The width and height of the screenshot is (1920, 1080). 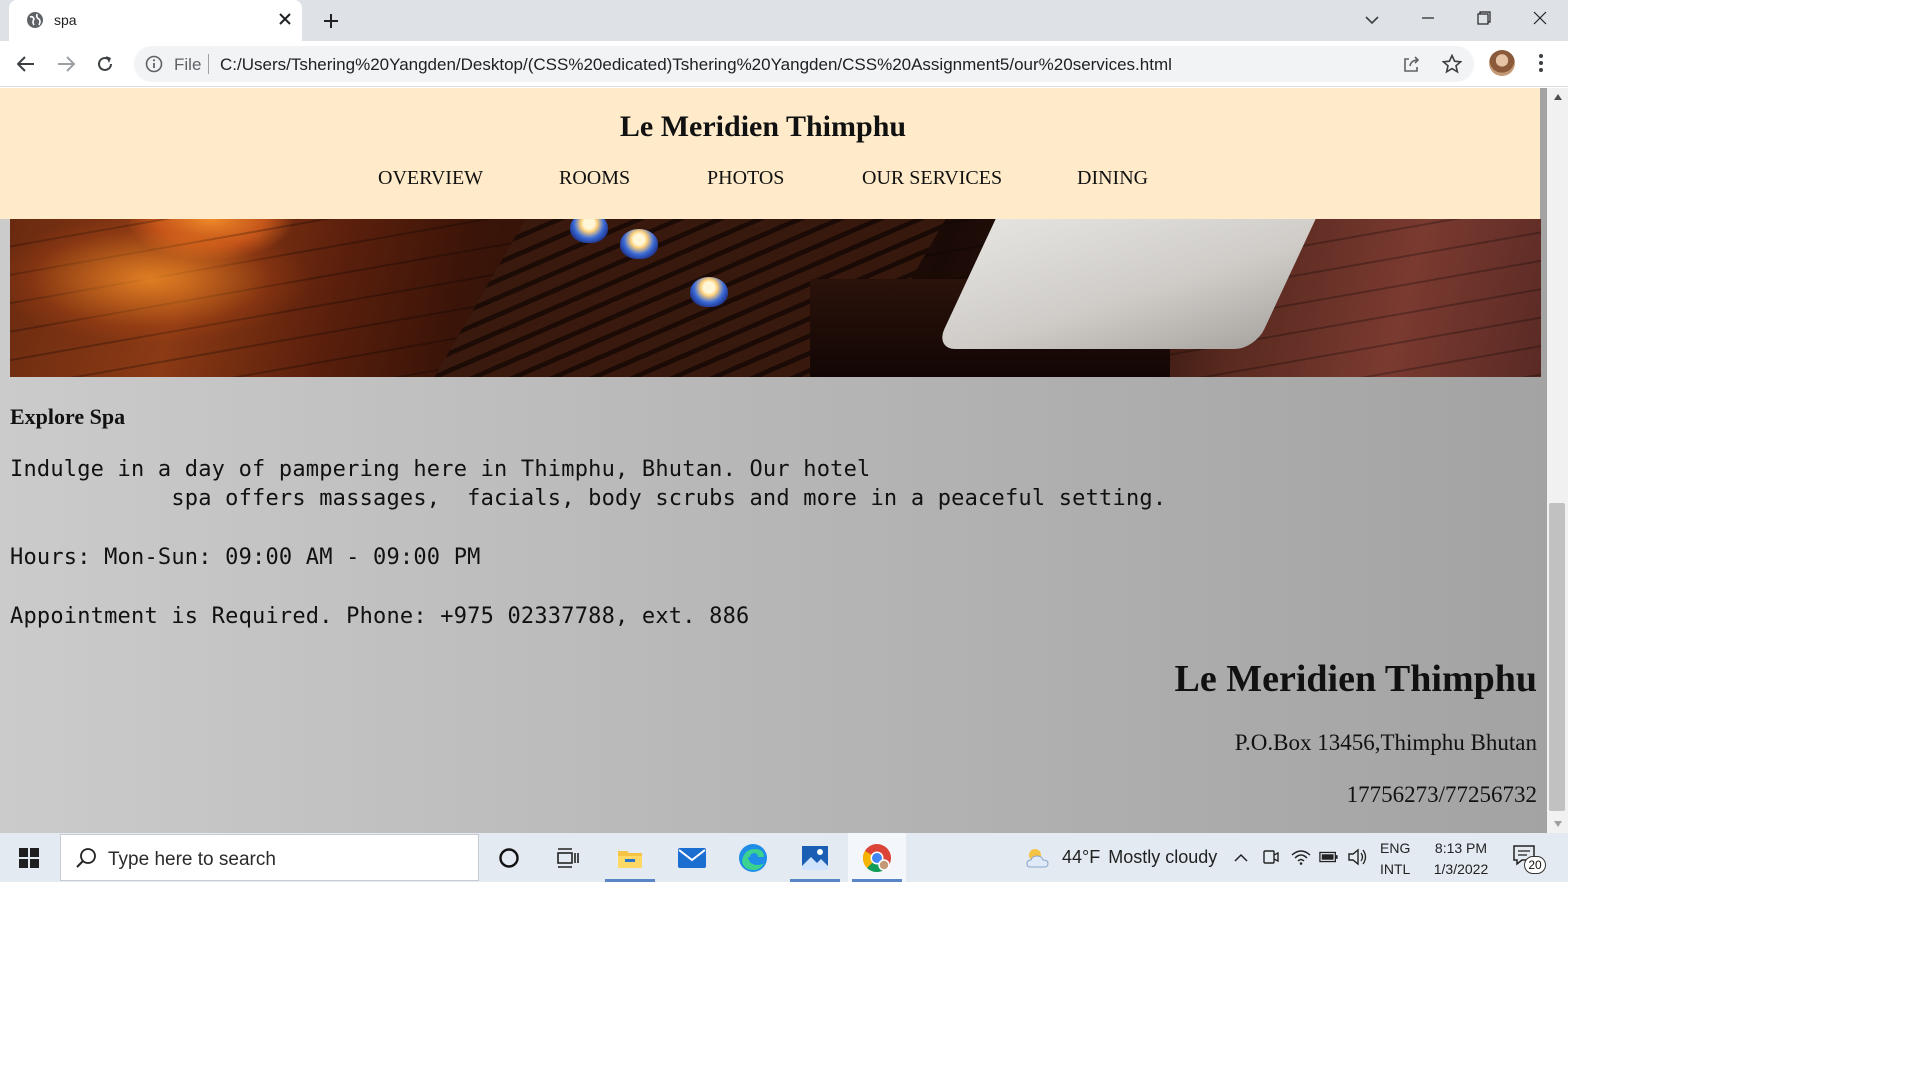 I want to click on bookmark-star-icon, so click(x=1452, y=64).